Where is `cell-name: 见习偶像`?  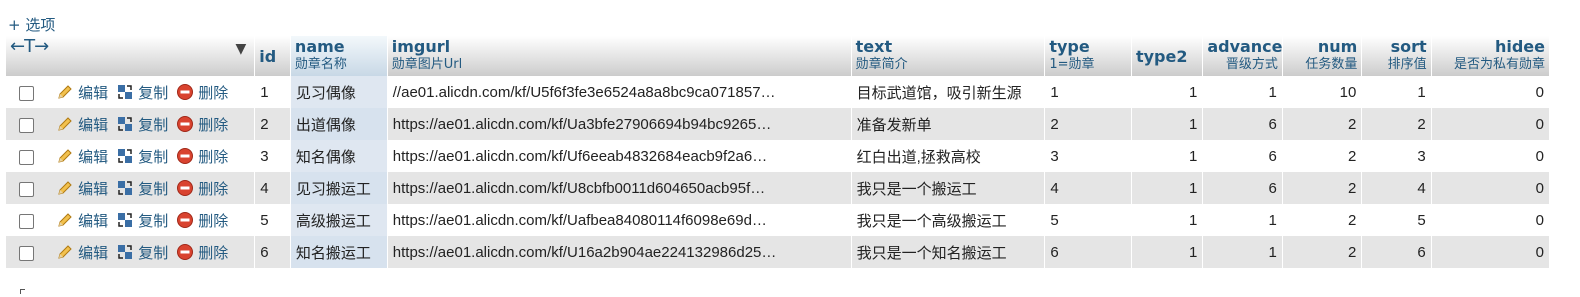 cell-name: 见习偶像 is located at coordinates (339, 92).